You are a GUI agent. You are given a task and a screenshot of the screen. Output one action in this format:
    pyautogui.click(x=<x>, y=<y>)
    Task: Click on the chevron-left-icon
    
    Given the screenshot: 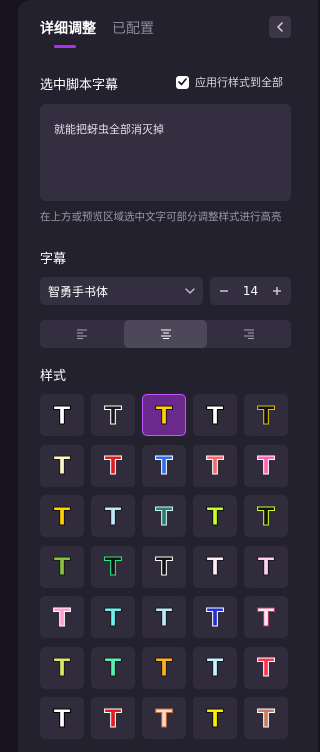 What is the action you would take?
    pyautogui.click(x=280, y=27)
    